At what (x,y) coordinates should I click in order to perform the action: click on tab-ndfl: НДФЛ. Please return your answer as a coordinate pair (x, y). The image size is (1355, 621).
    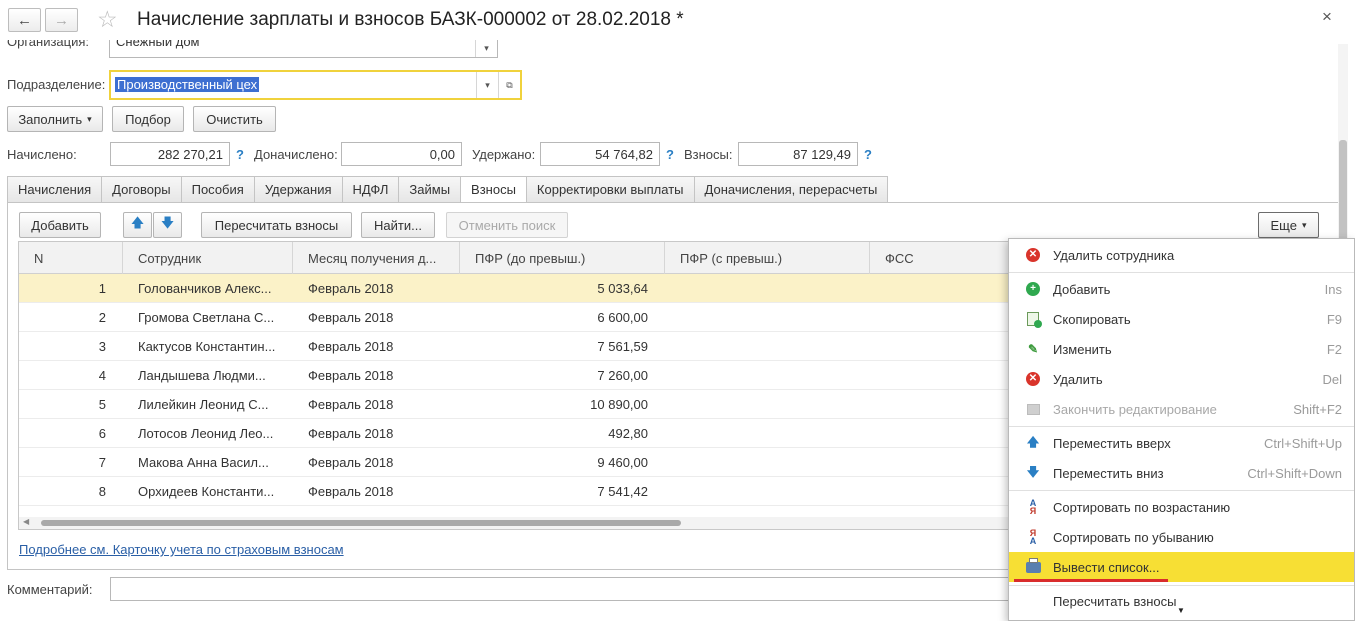
    Looking at the image, I should click on (370, 189).